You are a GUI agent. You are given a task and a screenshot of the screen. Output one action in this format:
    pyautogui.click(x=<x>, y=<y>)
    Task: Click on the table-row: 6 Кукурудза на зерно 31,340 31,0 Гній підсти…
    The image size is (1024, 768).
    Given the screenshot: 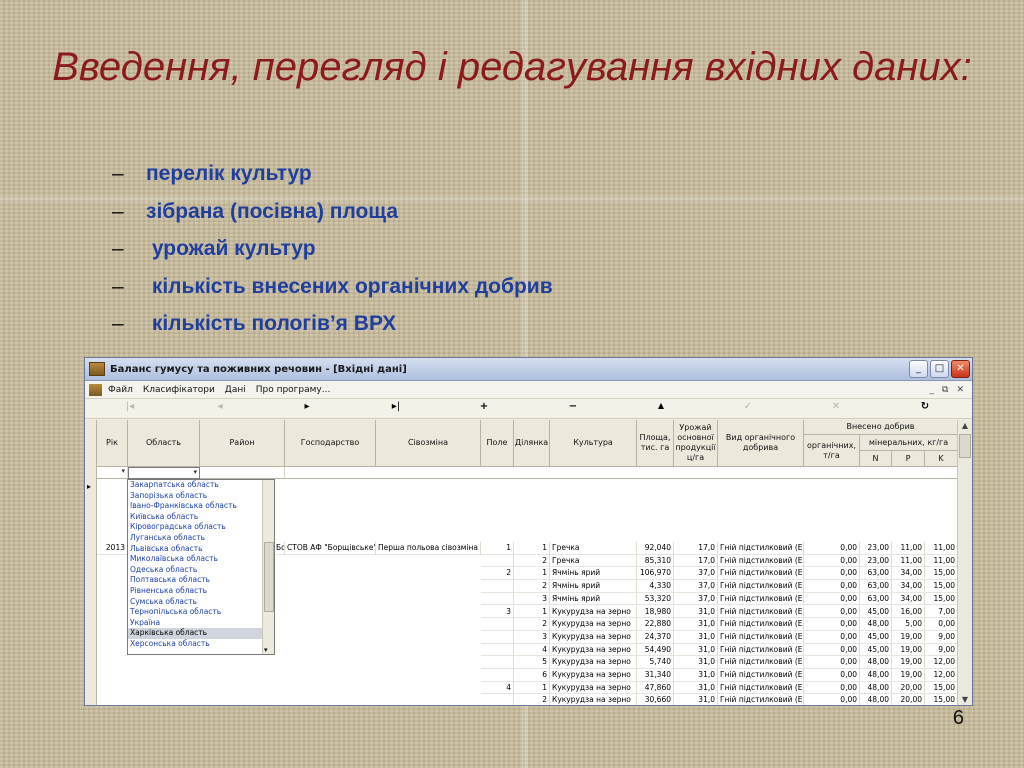 What is the action you would take?
    pyautogui.click(x=527, y=675)
    